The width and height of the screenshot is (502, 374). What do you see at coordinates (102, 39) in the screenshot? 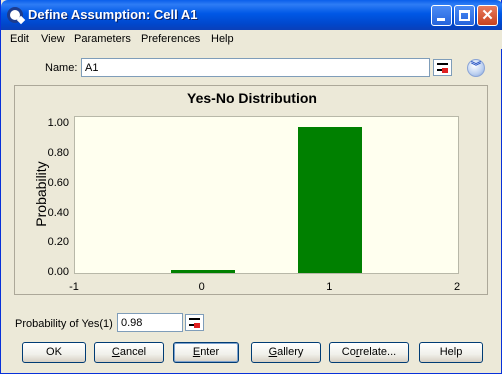
I see `menu-parameters: Parameters` at bounding box center [102, 39].